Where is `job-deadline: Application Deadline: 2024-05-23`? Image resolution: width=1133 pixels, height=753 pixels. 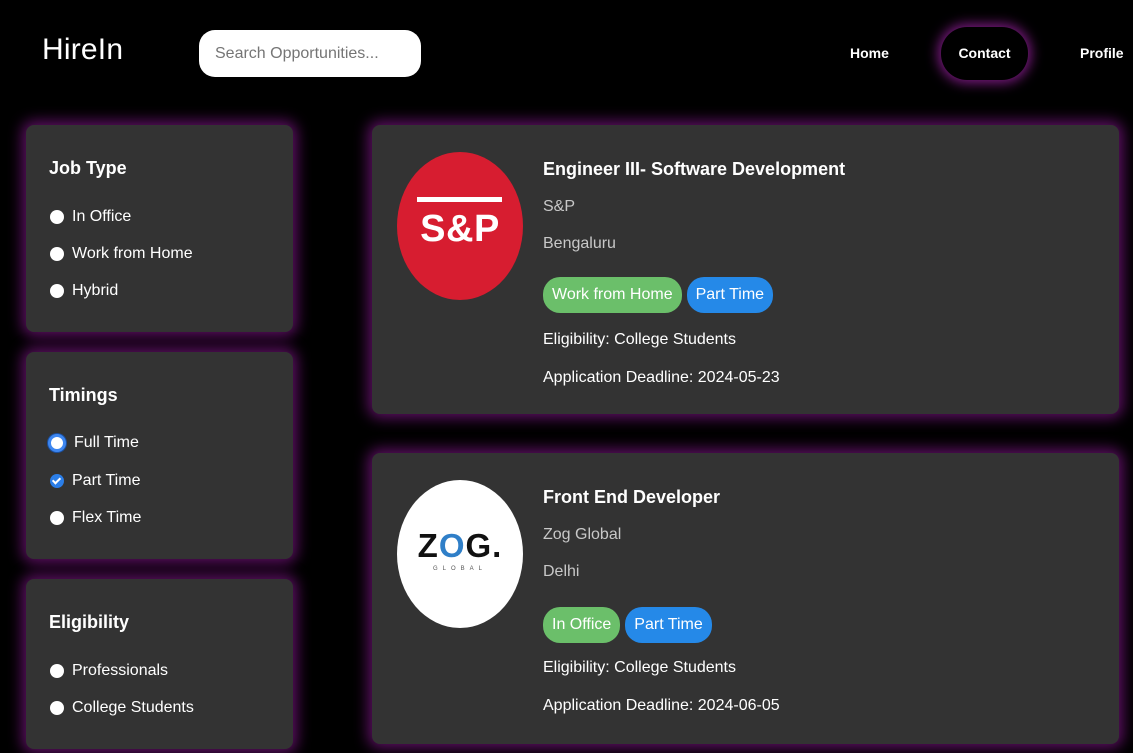
job-deadline: Application Deadline: 2024-05-23 is located at coordinates (661, 377).